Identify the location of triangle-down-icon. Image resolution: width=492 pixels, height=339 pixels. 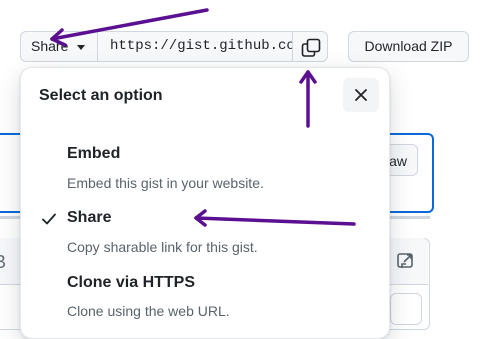
(81, 47).